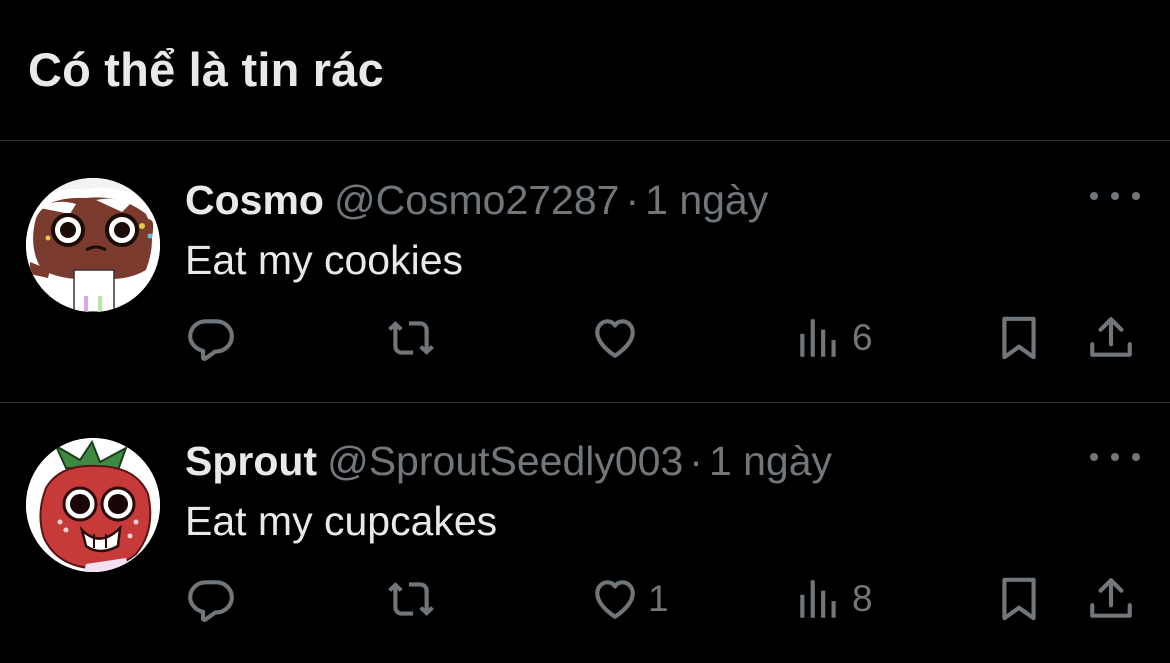  I want to click on user-handle: @Cosmo27287, so click(477, 200).